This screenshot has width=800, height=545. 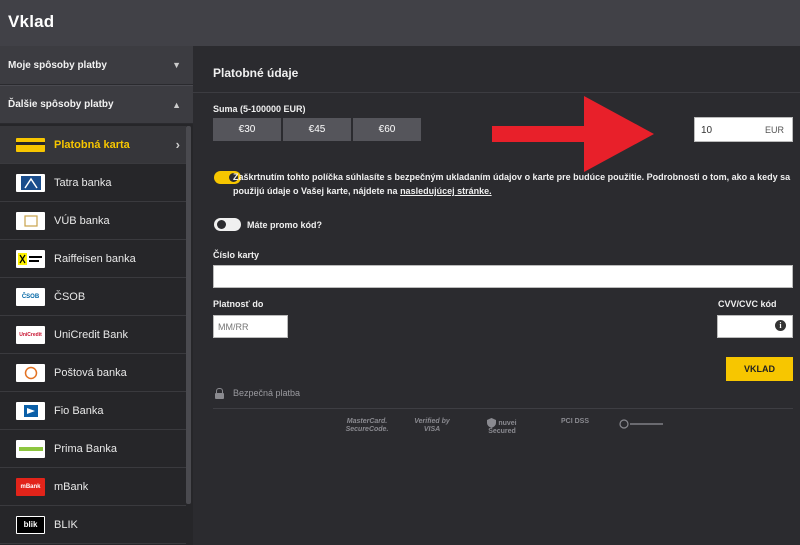 What do you see at coordinates (267, 393) in the screenshot?
I see `secure-payment-label: Bezpečná platba` at bounding box center [267, 393].